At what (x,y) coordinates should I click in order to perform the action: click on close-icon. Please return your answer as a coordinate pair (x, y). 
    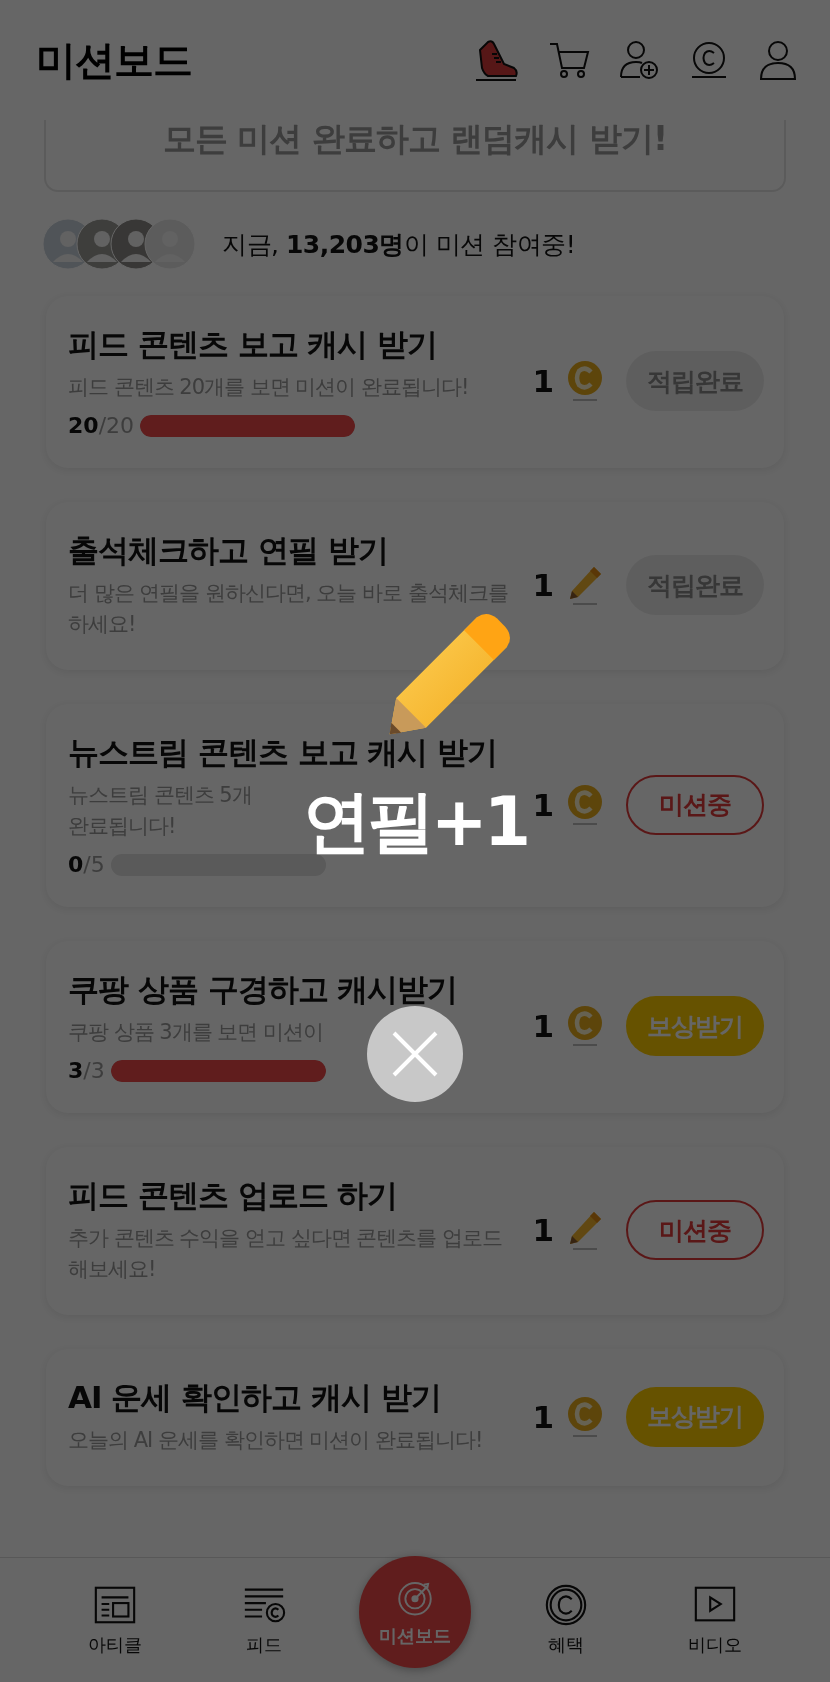
    Looking at the image, I should click on (415, 1054).